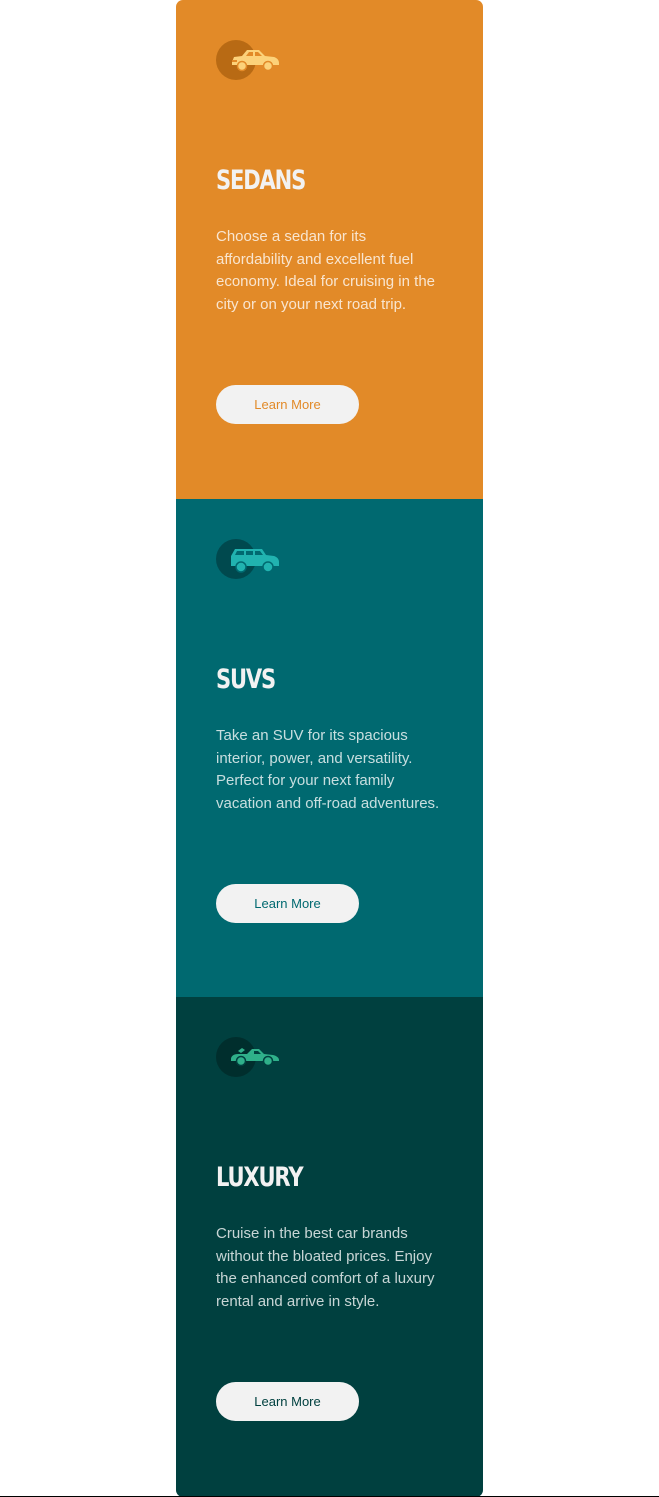  I want to click on sedan-svg, so click(255, 61).